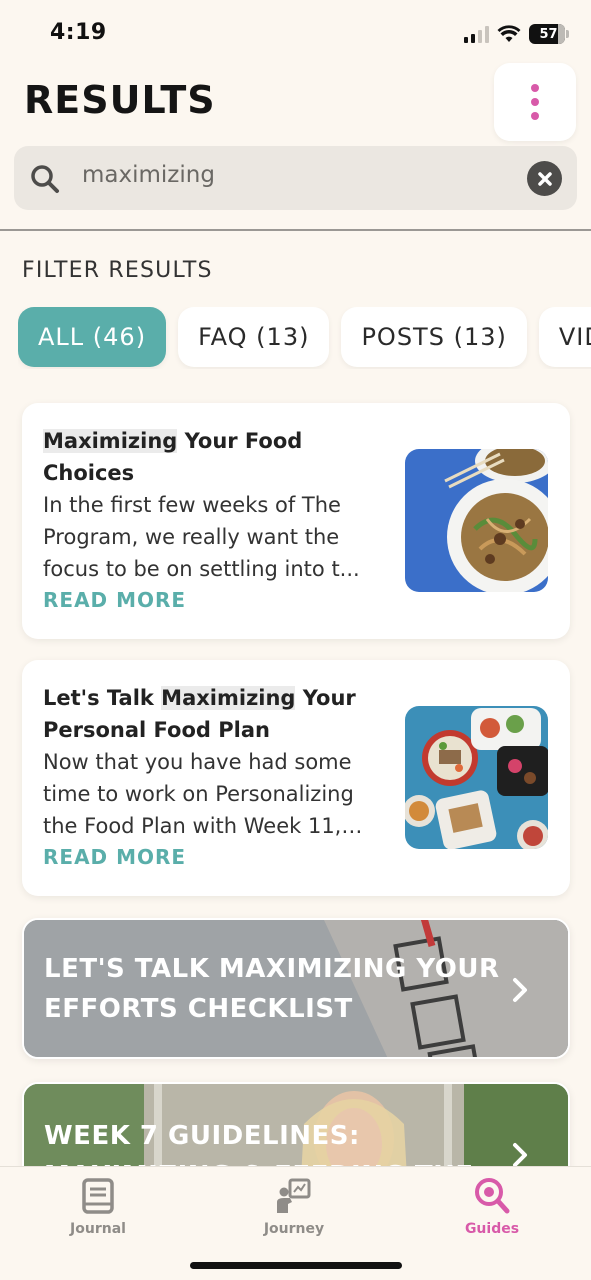  What do you see at coordinates (520, 990) in the screenshot?
I see `chevron-right-icon` at bounding box center [520, 990].